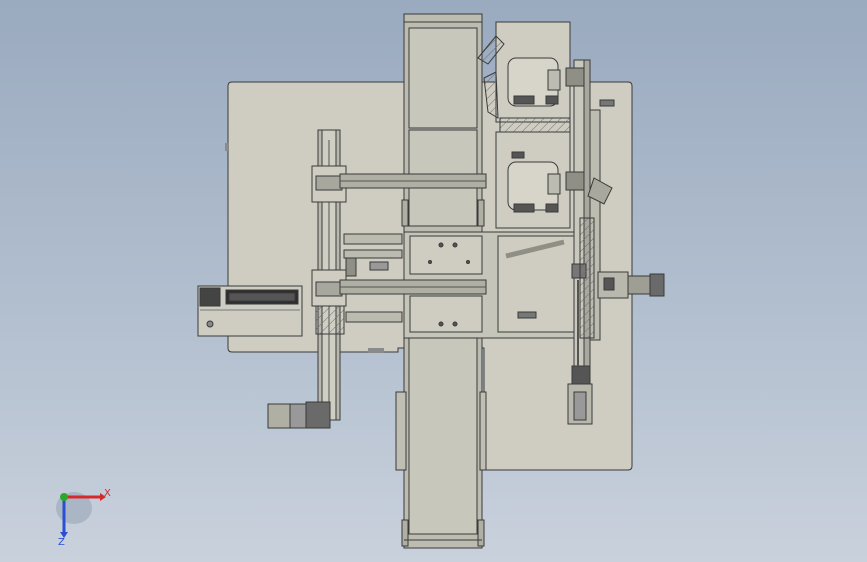 The height and width of the screenshot is (562, 867). Describe the element at coordinates (107, 493) in the screenshot. I see `triad-x-label: X` at that location.